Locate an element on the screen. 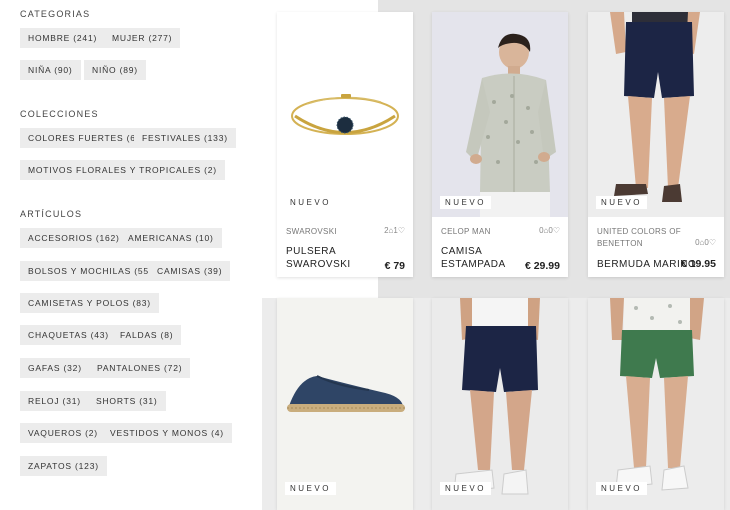 The image size is (730, 510). filter-chip-colores-fuertes: COLORES FUERTES (6) is located at coordinates (84, 138).